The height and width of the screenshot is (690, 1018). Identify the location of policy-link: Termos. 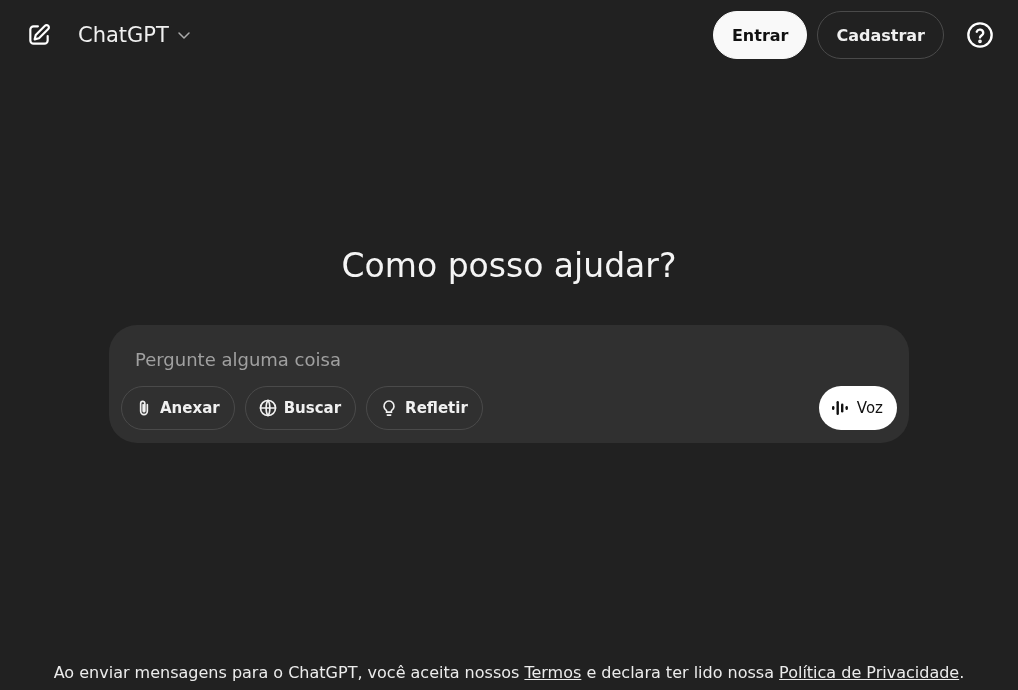
(553, 672).